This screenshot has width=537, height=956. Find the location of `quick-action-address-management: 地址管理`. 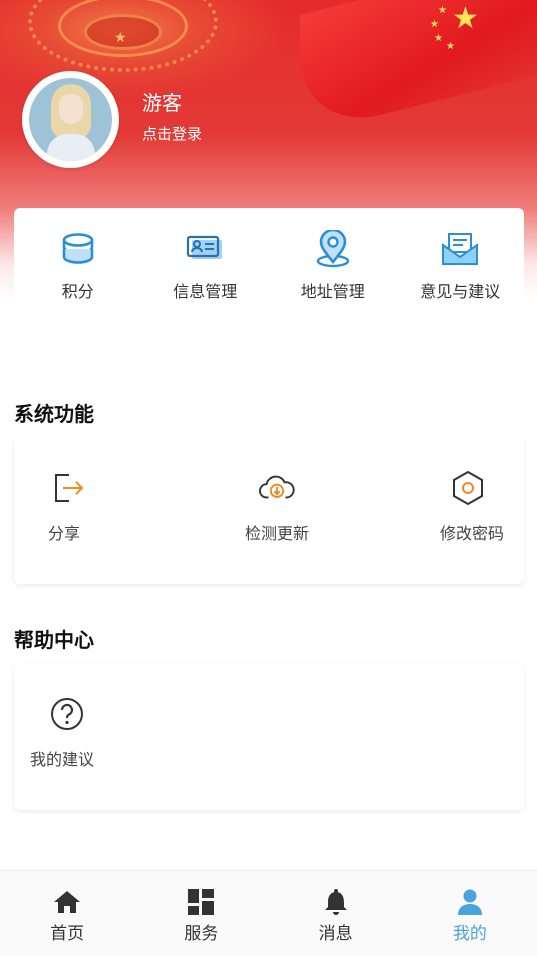

quick-action-address-management: 地址管理 is located at coordinates (333, 259).